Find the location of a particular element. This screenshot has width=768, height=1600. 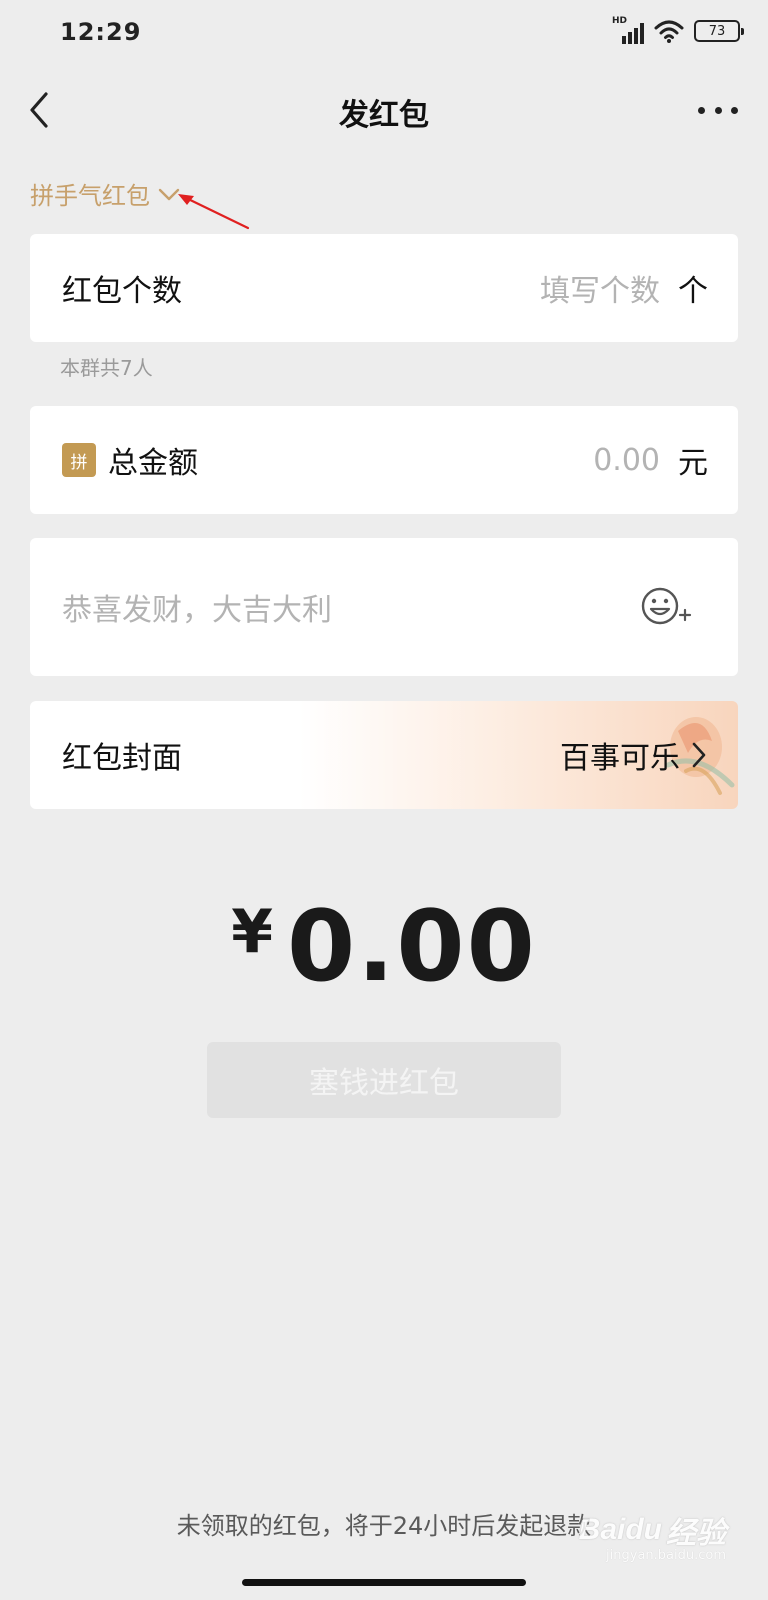

nav-header: 发红包 is located at coordinates (384, 110).